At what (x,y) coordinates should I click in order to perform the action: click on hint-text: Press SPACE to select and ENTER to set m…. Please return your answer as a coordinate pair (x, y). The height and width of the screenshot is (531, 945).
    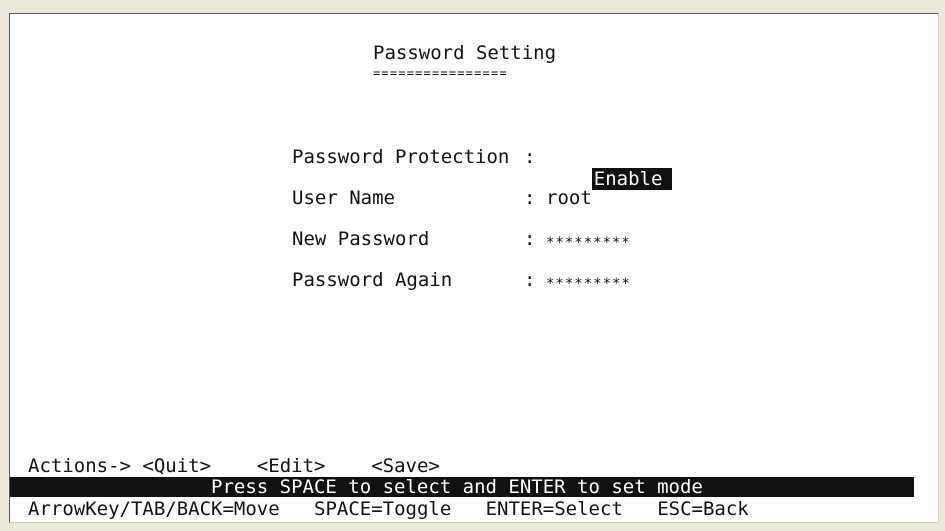
    Looking at the image, I should click on (457, 487).